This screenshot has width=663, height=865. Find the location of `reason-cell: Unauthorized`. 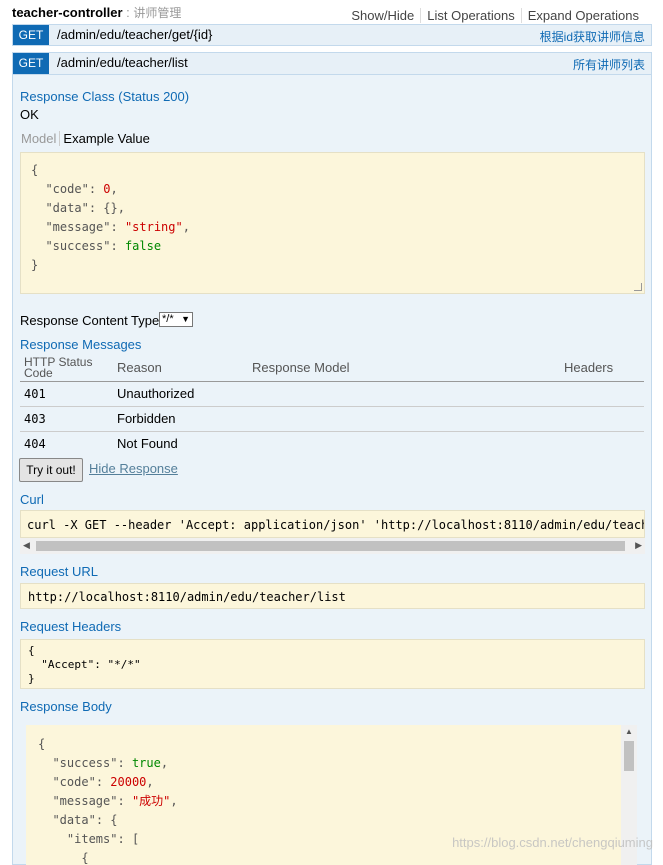

reason-cell: Unauthorized is located at coordinates (180, 394).